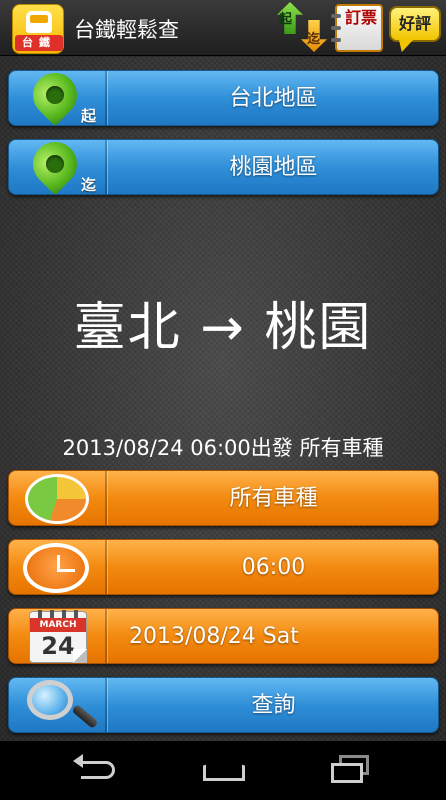 This screenshot has height=800, width=446. I want to click on origin-tag: 起, so click(89, 116).